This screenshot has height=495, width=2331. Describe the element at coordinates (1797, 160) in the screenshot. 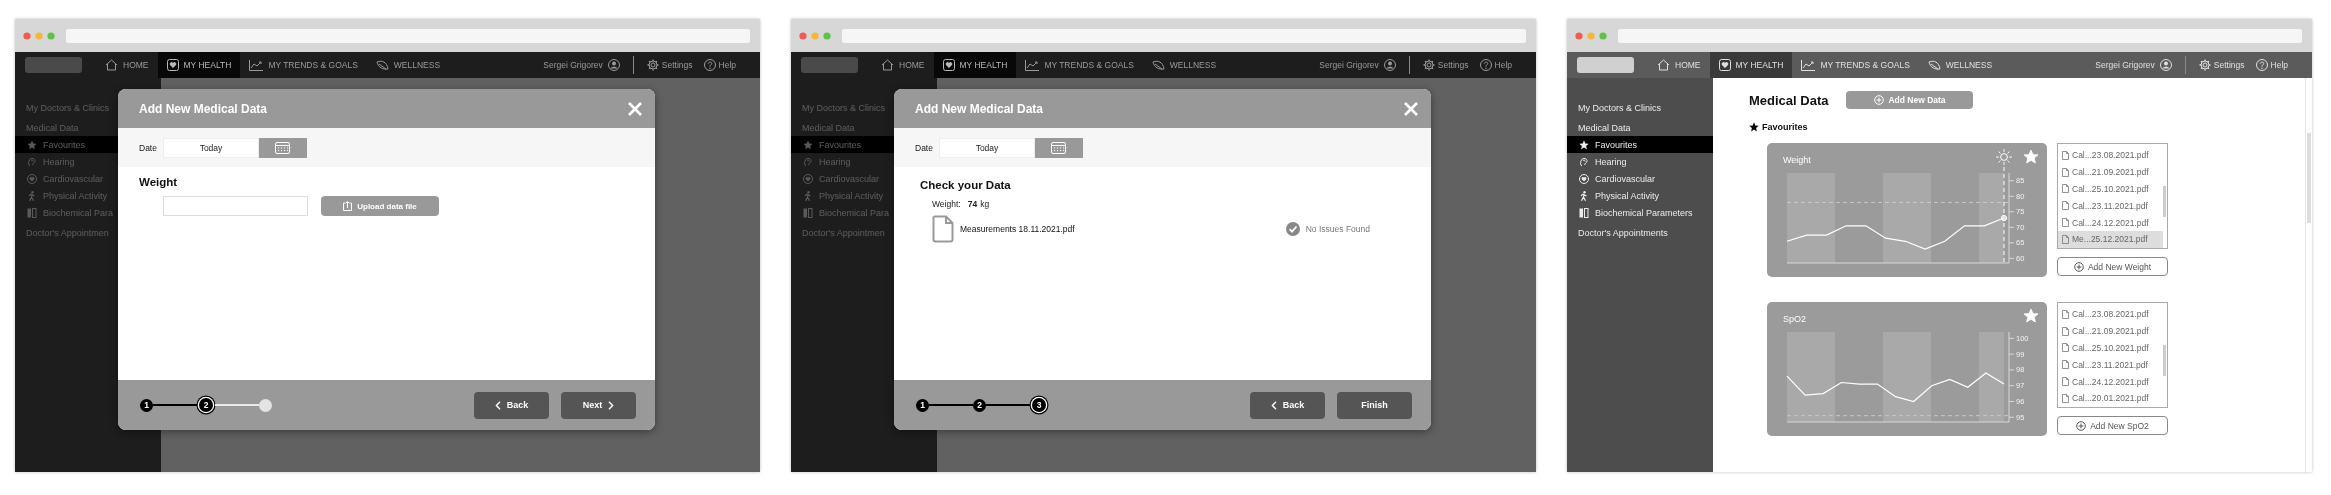

I see `chart-title: Weight` at that location.